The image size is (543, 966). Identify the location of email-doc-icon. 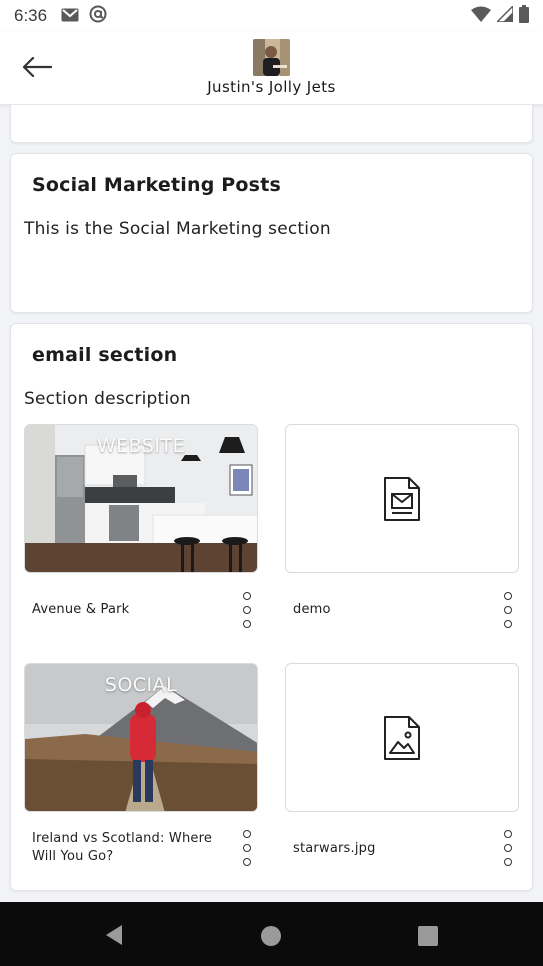
(402, 498).